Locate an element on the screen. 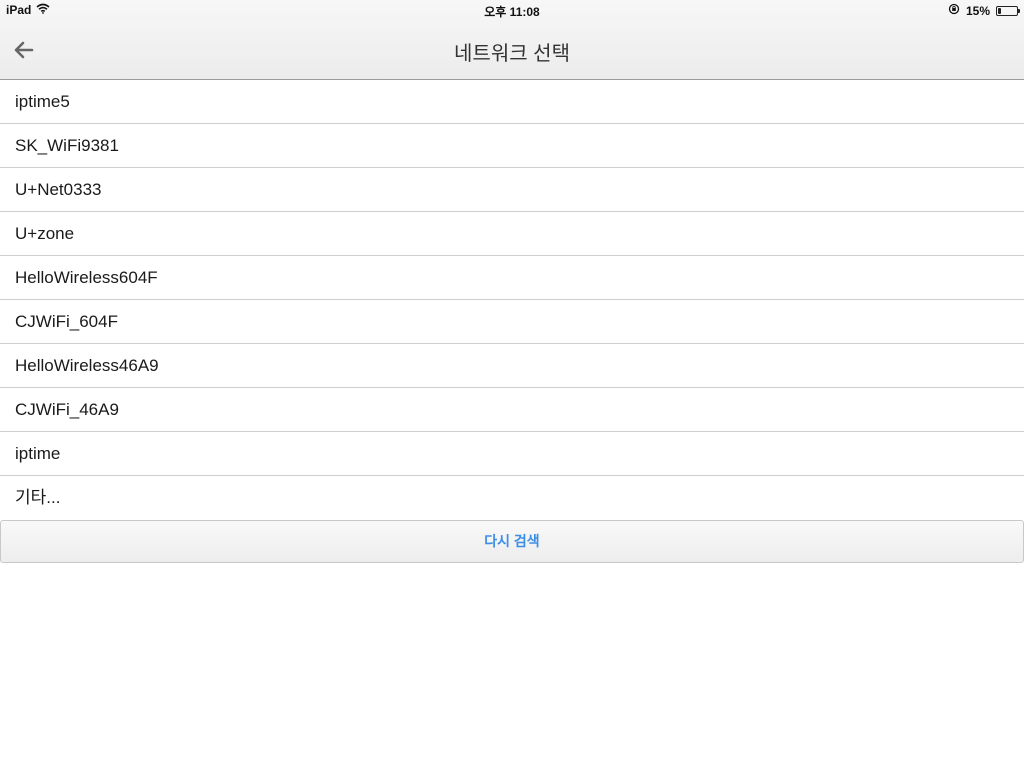  status-bar: iPad 오후 11:08 15% is located at coordinates (512, 10).